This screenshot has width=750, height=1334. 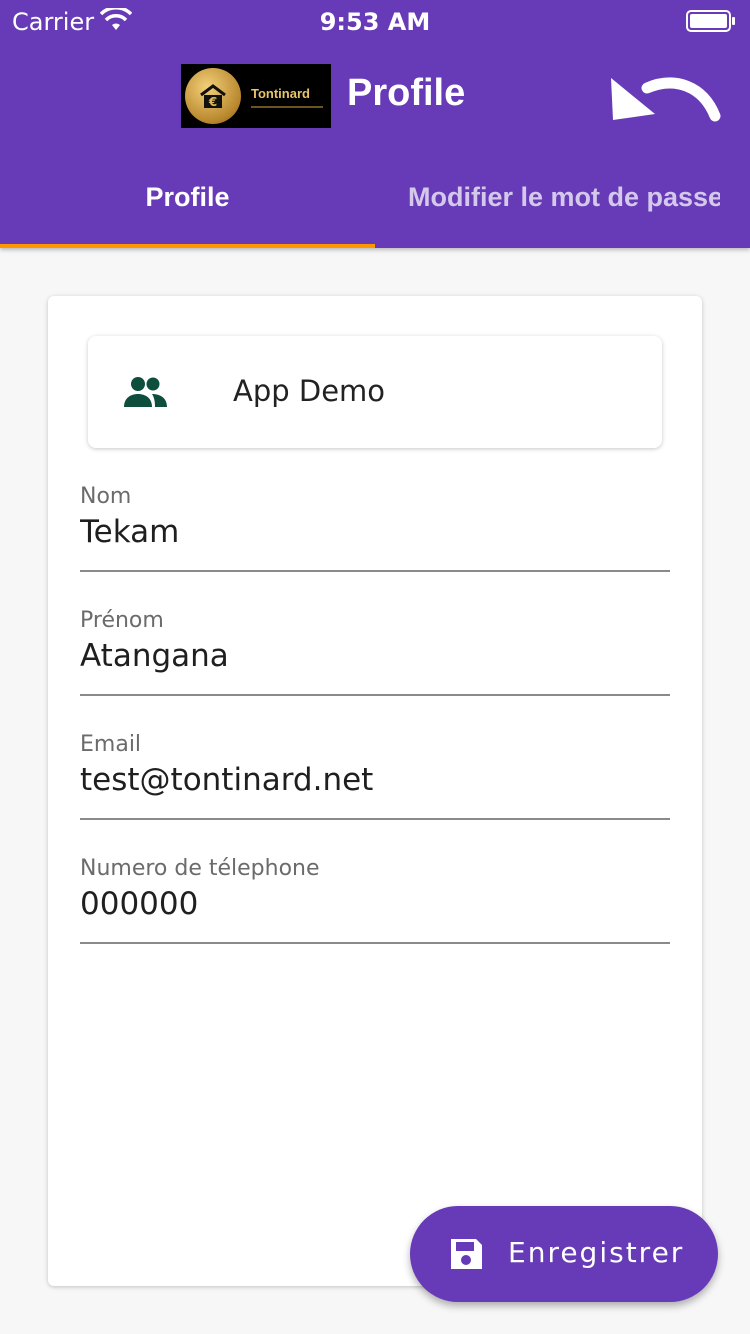 What do you see at coordinates (145, 392) in the screenshot?
I see `group-icon` at bounding box center [145, 392].